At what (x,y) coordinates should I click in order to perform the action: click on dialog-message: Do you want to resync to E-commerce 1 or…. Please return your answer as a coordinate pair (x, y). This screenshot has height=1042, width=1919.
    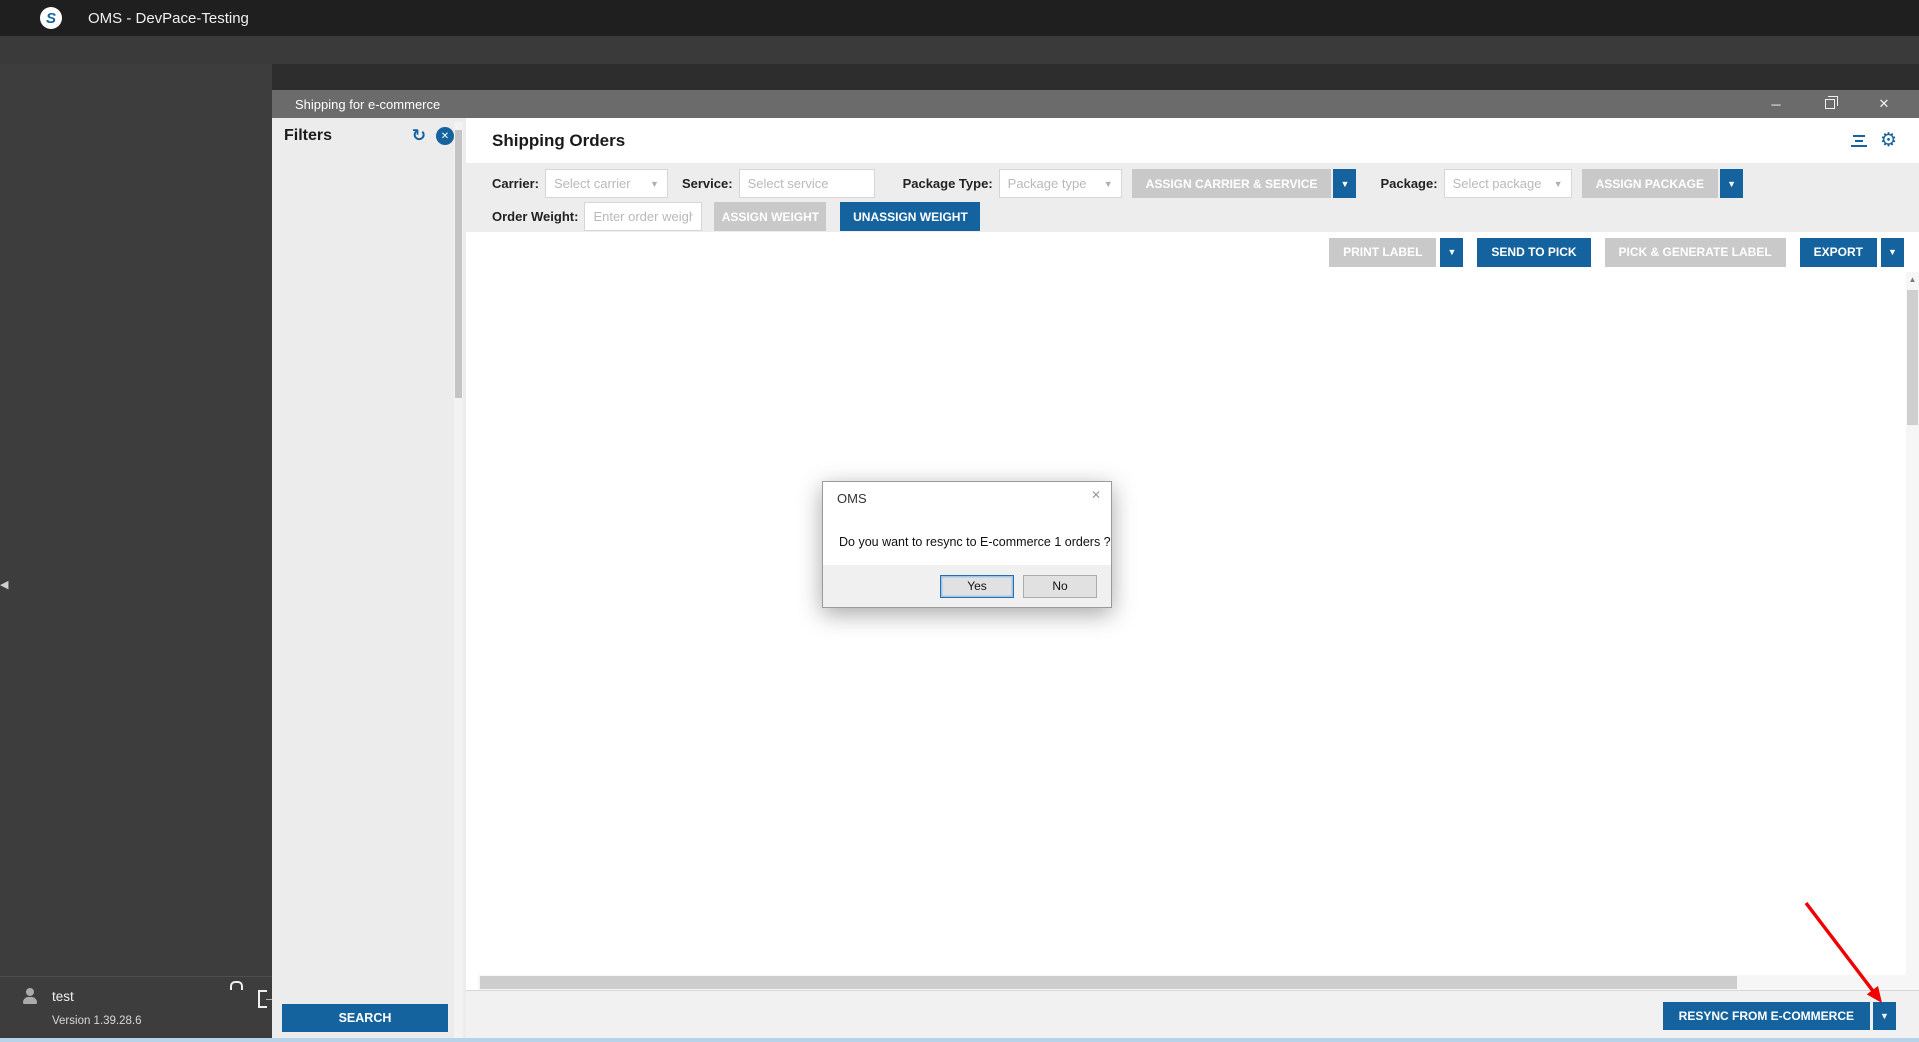
    Looking at the image, I should click on (975, 542).